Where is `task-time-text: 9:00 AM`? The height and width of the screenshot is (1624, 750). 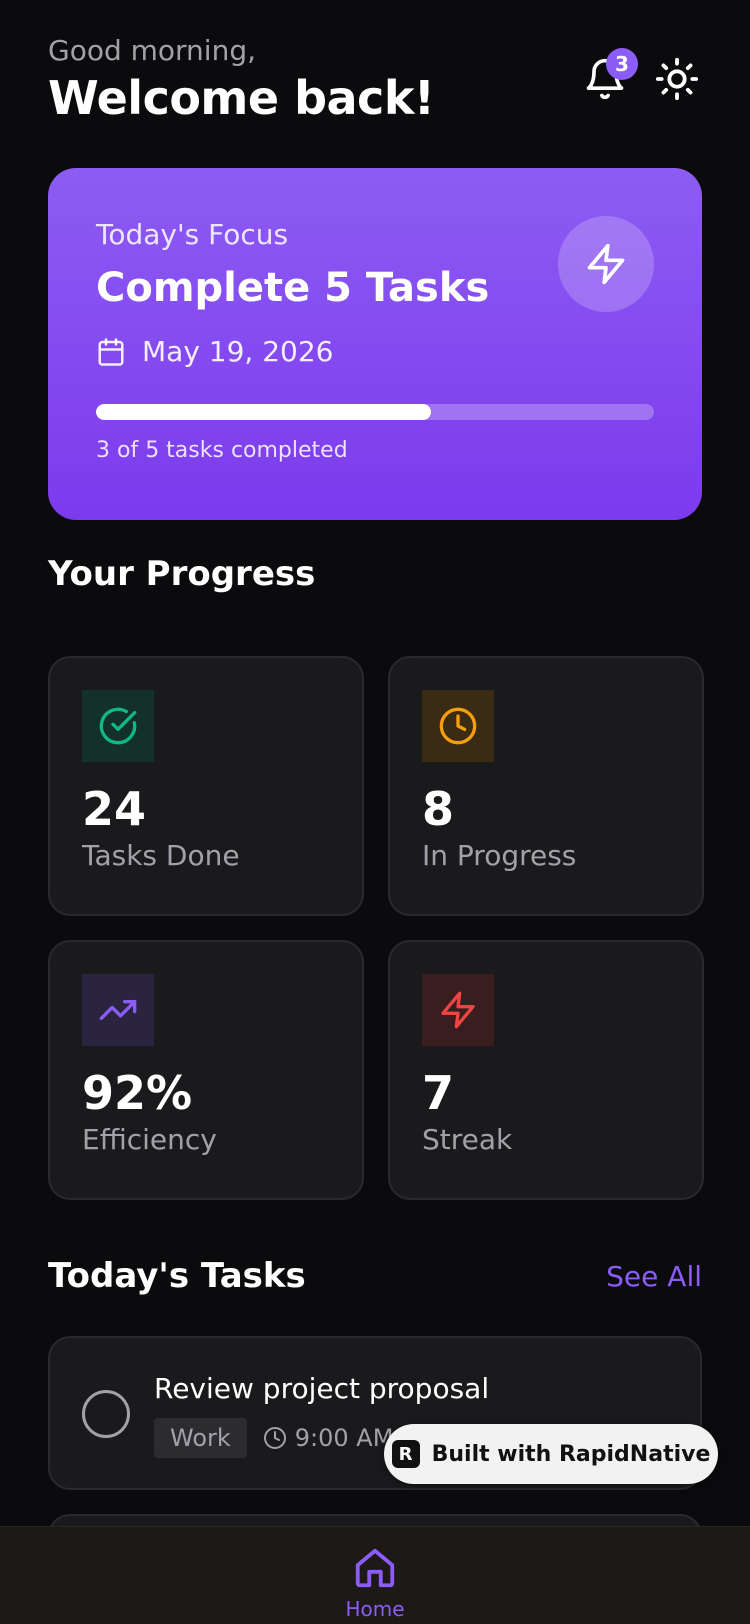 task-time-text: 9:00 AM is located at coordinates (344, 1438).